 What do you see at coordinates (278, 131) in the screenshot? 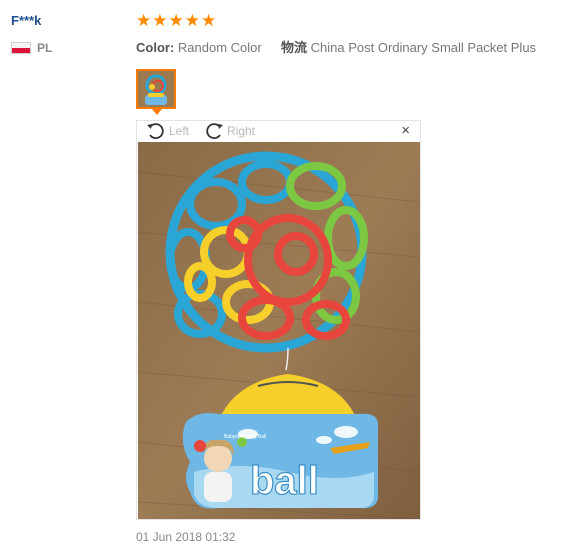
I see `viewer-toolbar: Left Right ×` at bounding box center [278, 131].